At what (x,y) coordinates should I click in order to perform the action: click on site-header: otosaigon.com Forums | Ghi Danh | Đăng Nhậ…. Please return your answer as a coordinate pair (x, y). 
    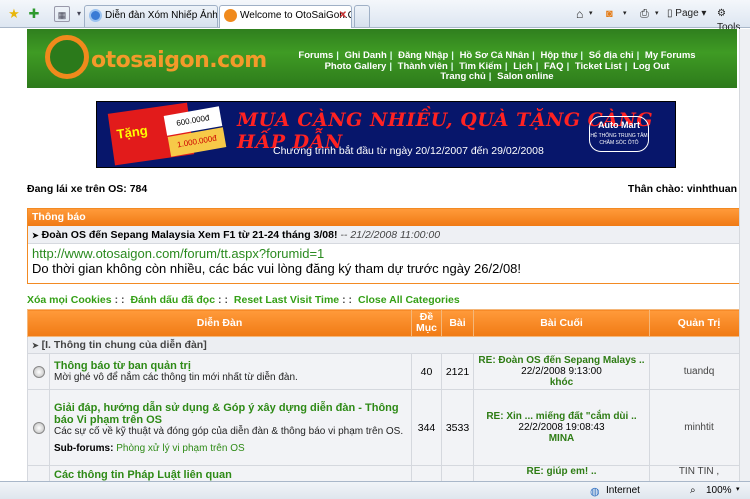
    Looking at the image, I should click on (382, 58).